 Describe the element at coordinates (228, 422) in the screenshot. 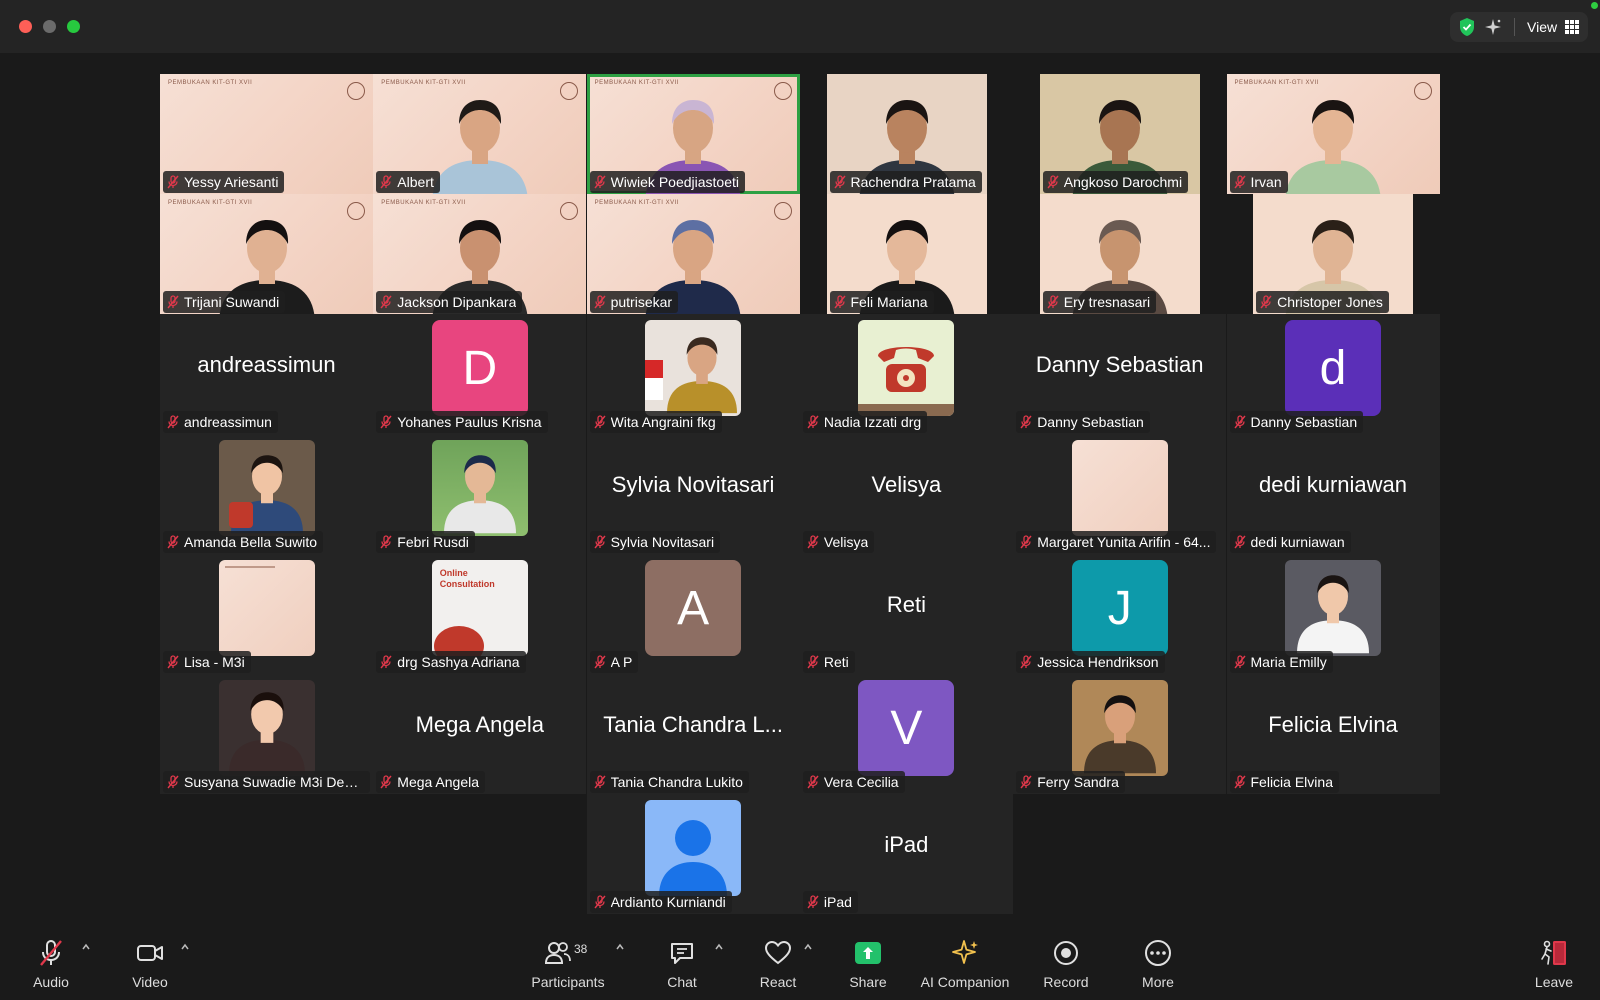

I see `participant-name: andreassimun` at that location.